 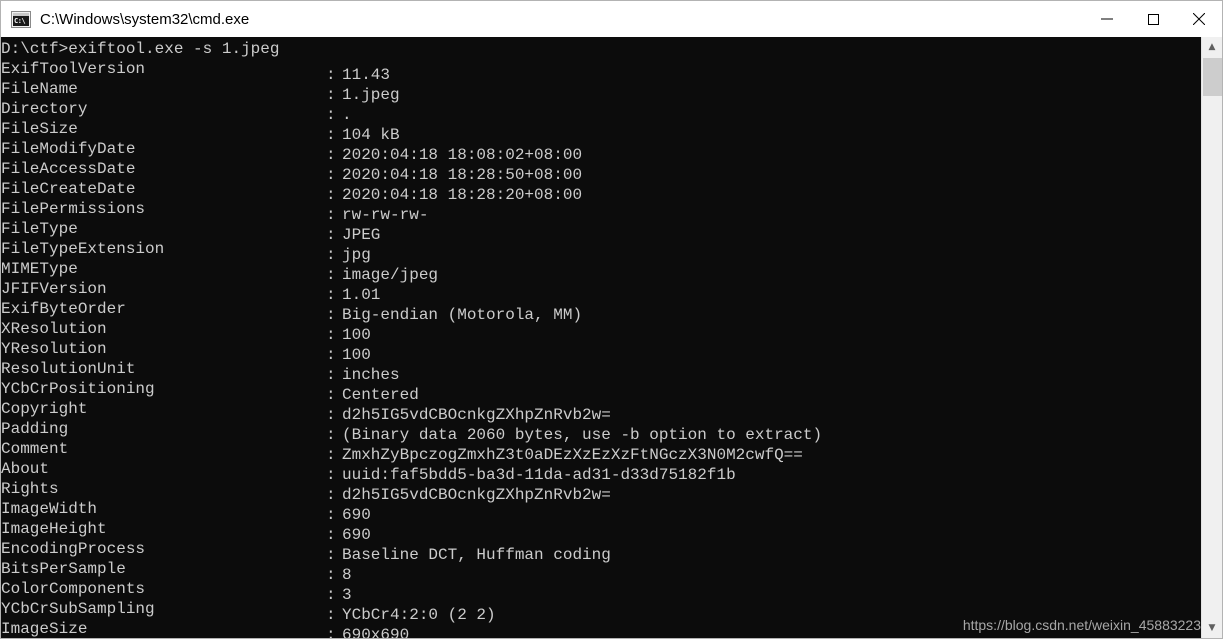 What do you see at coordinates (140, 49) in the screenshot?
I see `console-prompt-line: D:\ctf>exiftool.exe -s 1.jpeg` at bounding box center [140, 49].